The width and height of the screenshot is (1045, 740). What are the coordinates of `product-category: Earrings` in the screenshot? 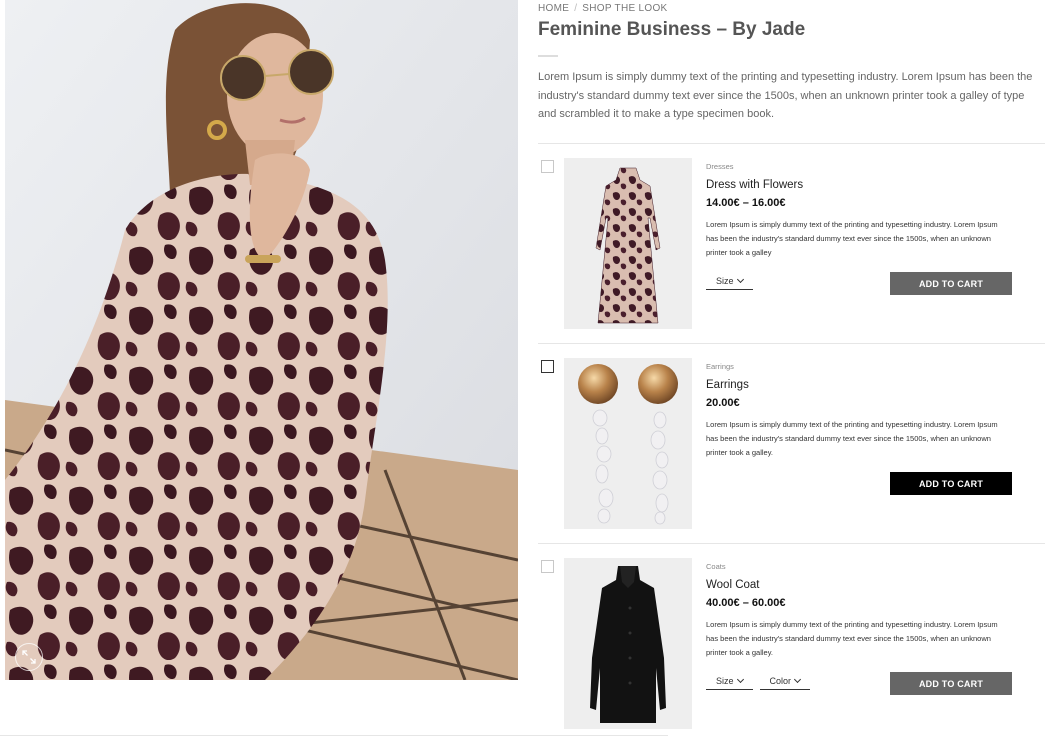 It's located at (720, 366).